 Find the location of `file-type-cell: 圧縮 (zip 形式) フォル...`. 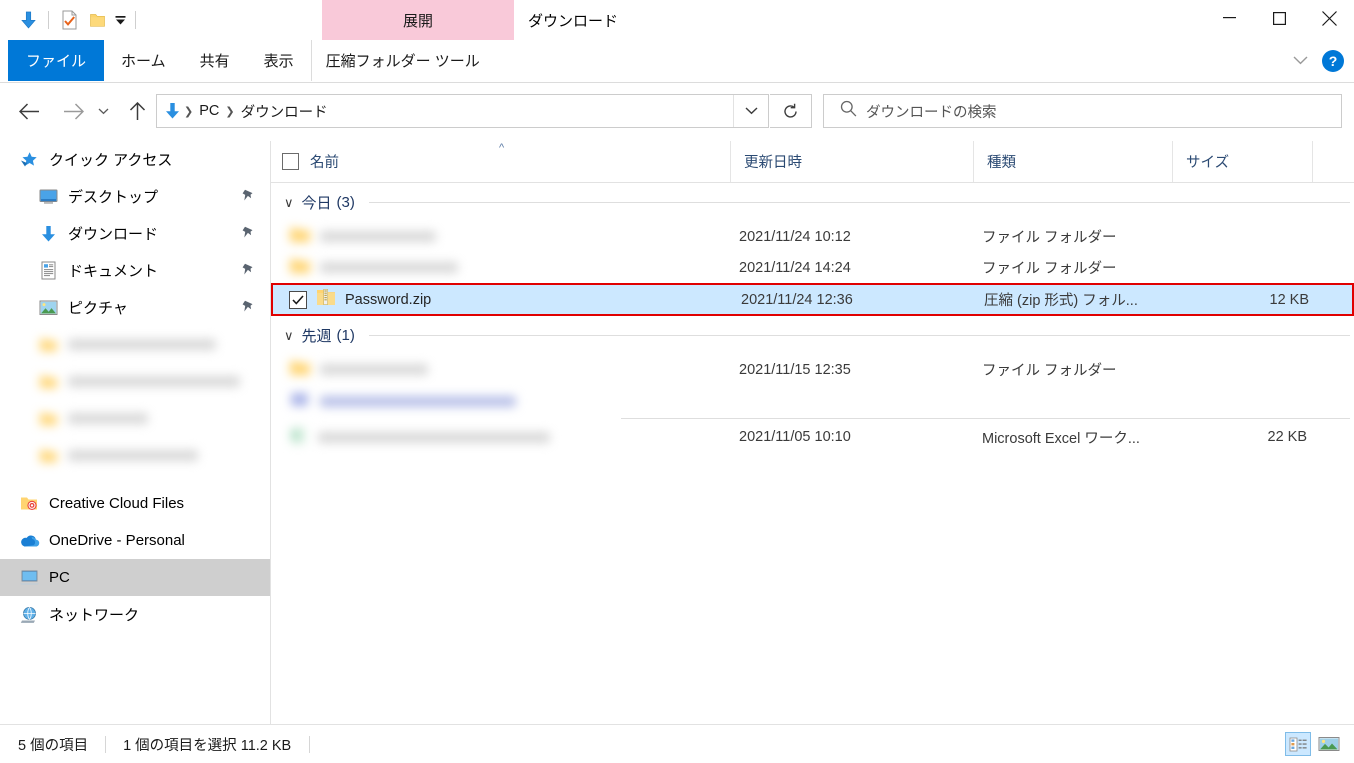

file-type-cell: 圧縮 (zip 形式) フォル... is located at coordinates (1061, 301).